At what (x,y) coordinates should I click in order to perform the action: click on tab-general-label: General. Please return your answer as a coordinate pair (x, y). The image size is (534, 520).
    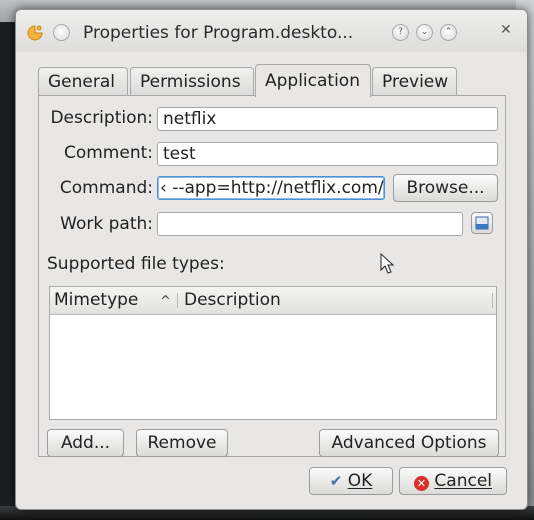
    Looking at the image, I should click on (81, 82).